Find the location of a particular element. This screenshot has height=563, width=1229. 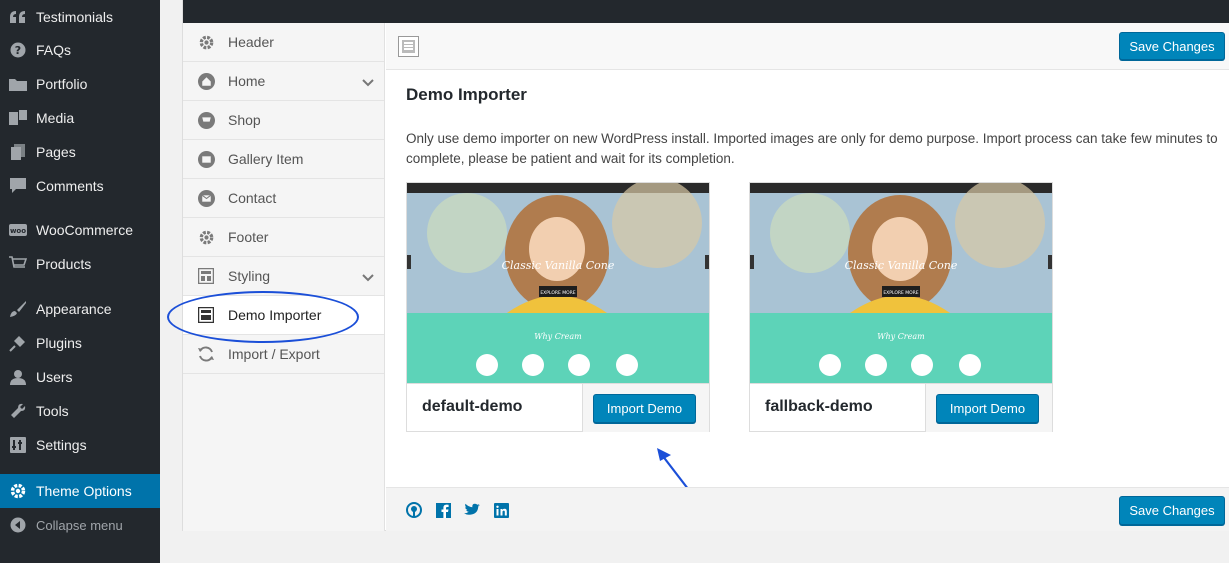

menu-item-label: FAQs is located at coordinates (54, 50).